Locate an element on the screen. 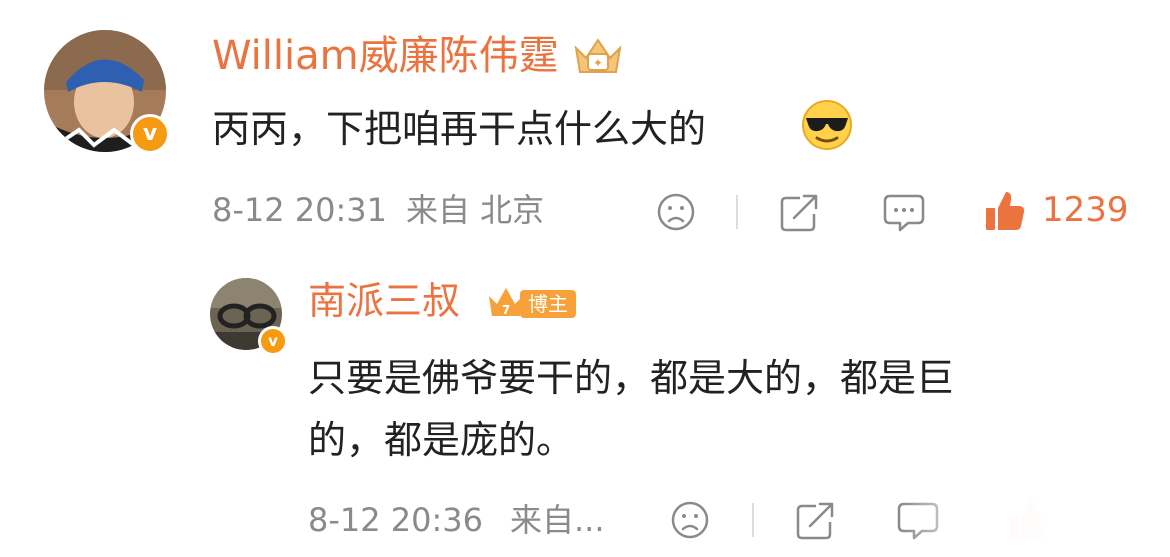 The height and width of the screenshot is (557, 1170). blogger-badge: 博主 is located at coordinates (548, 304).